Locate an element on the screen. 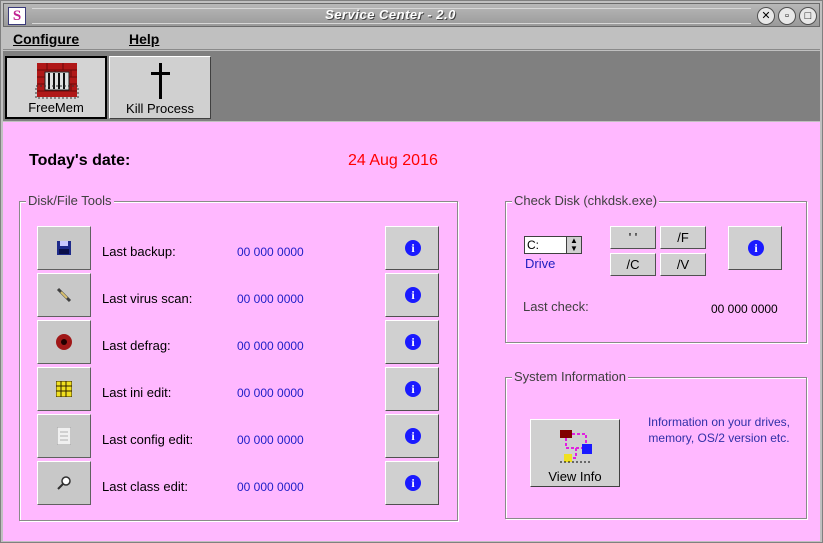 This screenshot has width=823, height=543. backup-info-button: i is located at coordinates (412, 248).